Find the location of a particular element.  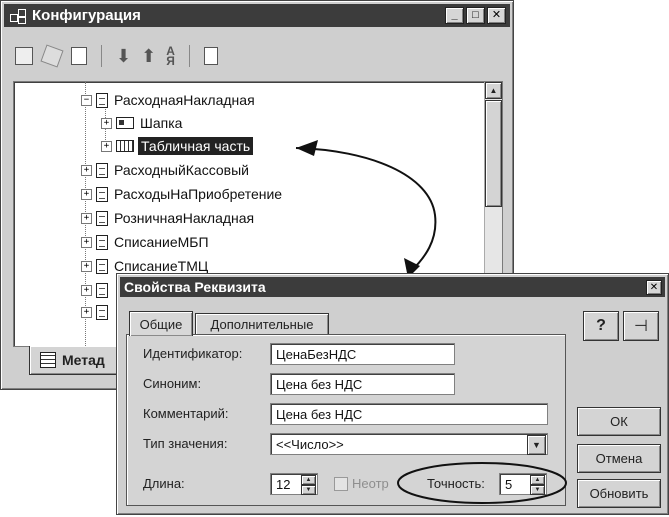

tree-item: − РасходнаяНакладная is located at coordinates (168, 100).